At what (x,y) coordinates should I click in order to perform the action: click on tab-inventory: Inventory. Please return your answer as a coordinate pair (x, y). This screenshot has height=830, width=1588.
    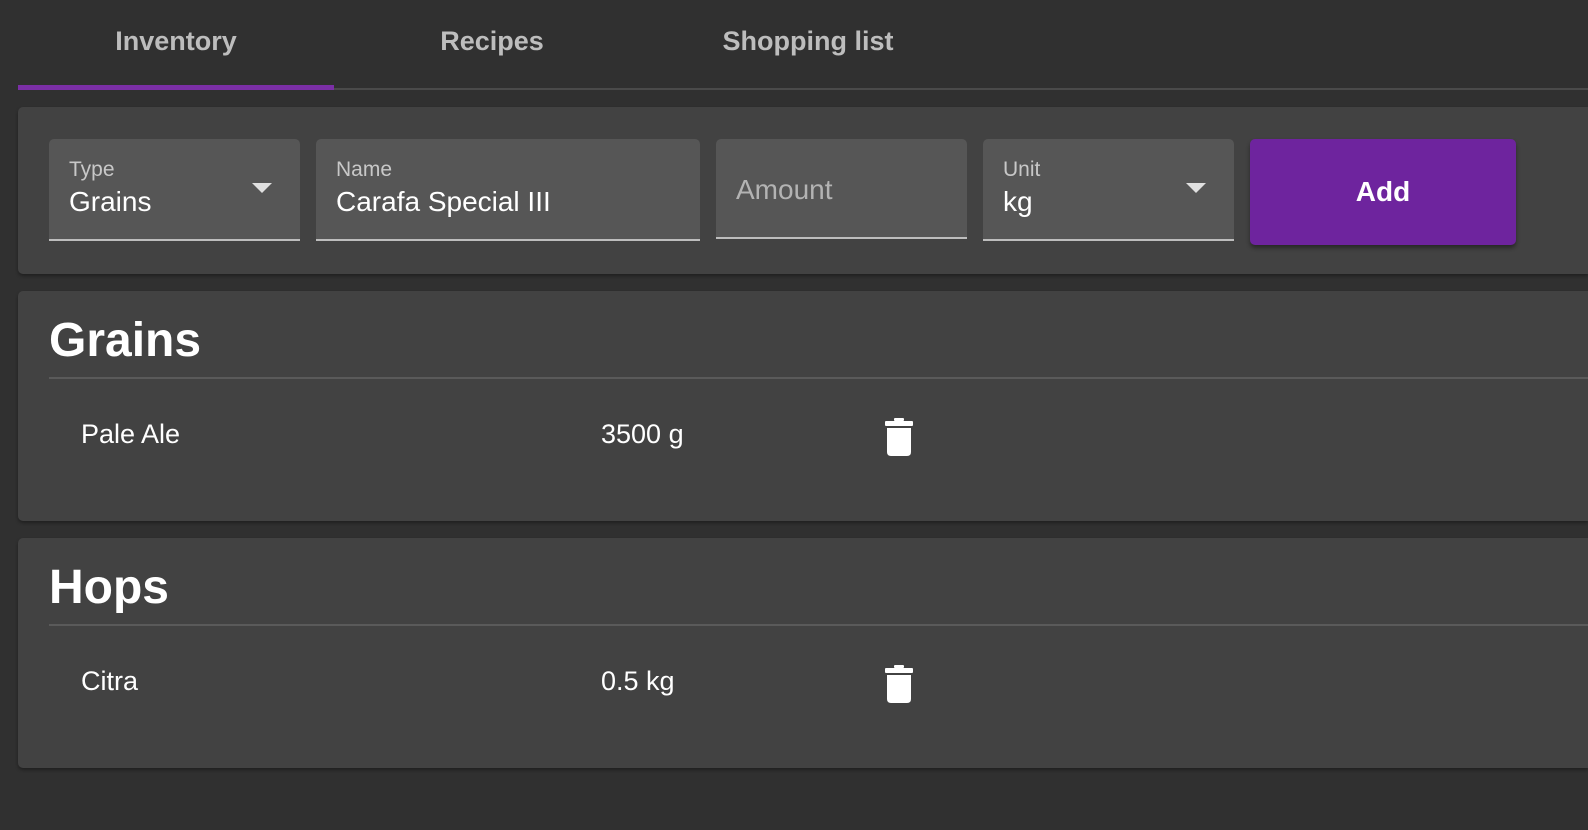
    Looking at the image, I should click on (176, 45).